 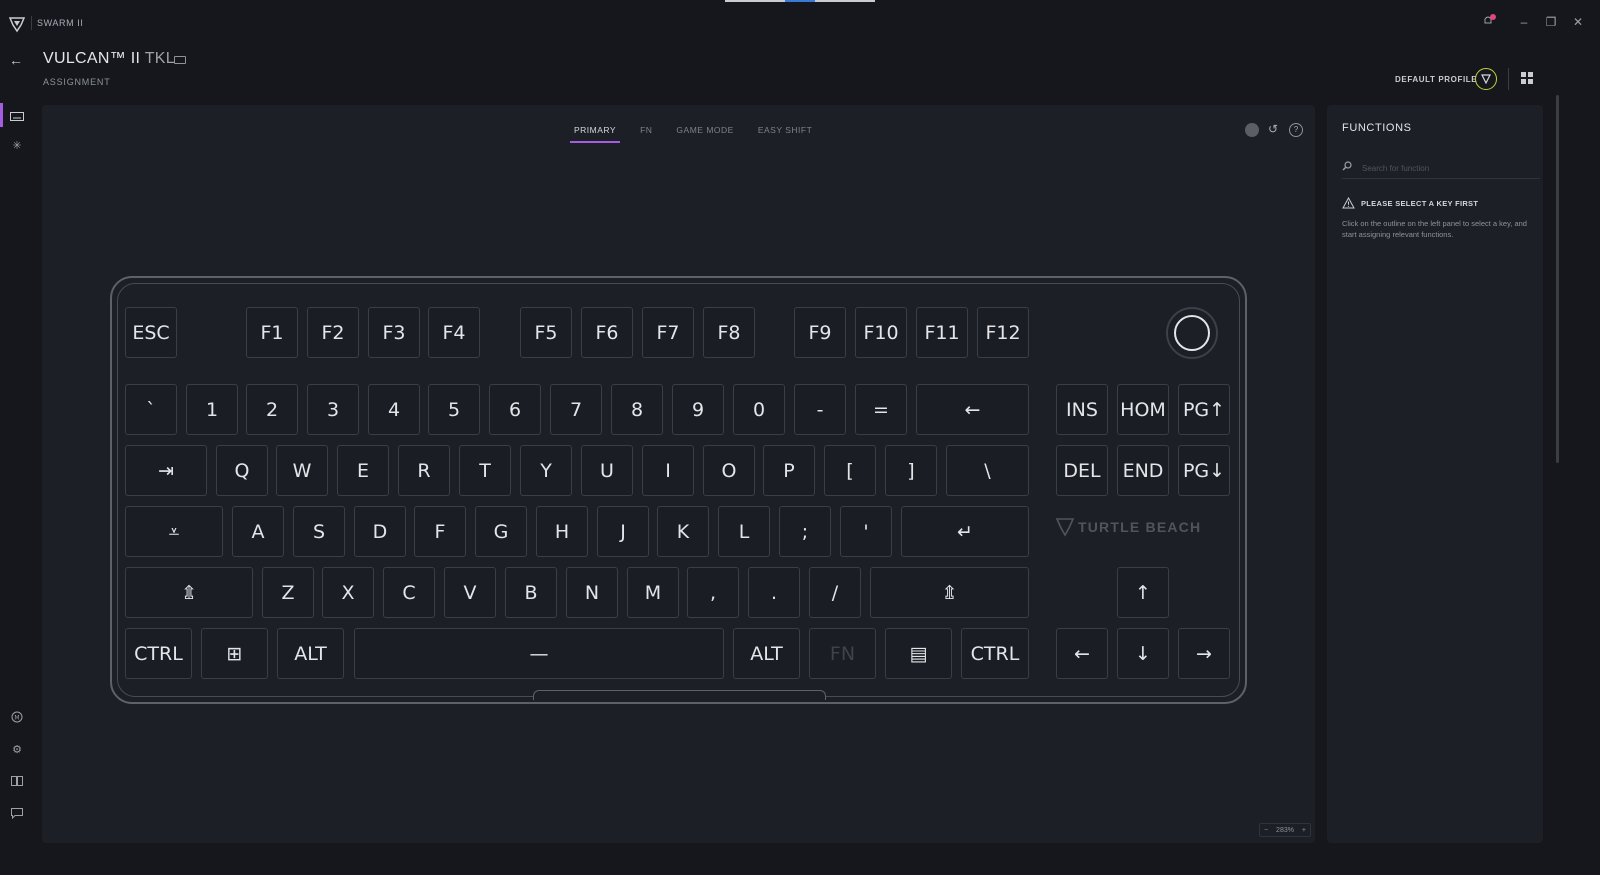 I want to click on key-f12: F12, so click(x=1003, y=332).